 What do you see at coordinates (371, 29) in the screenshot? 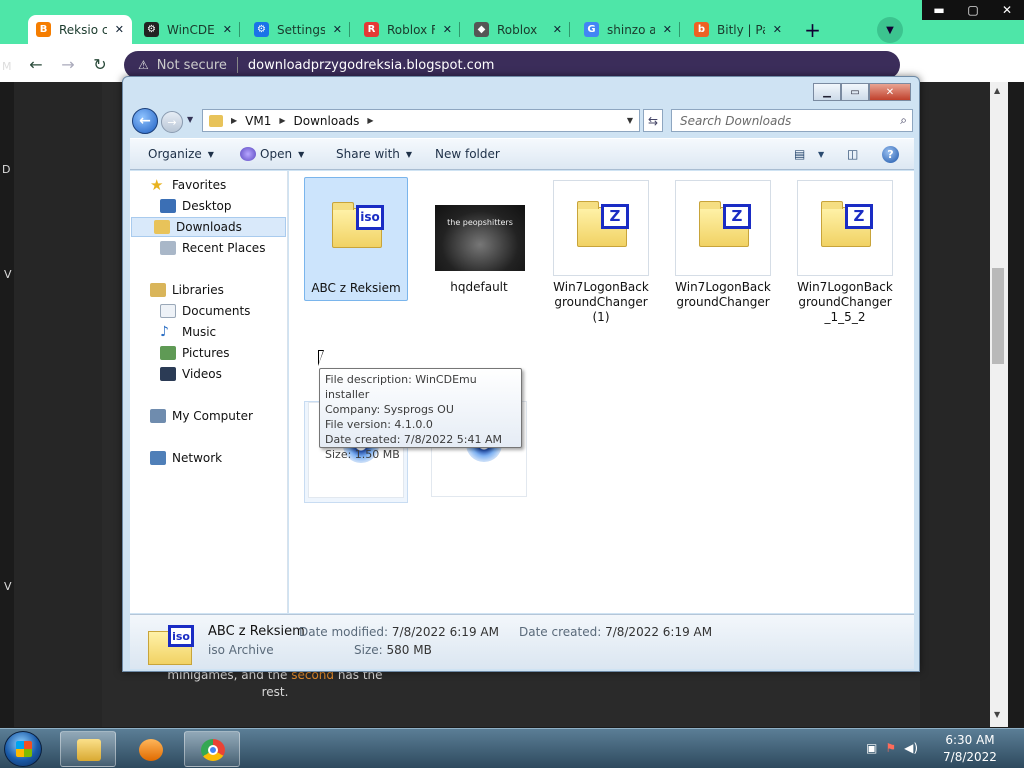
I see `roblox-icon: R` at bounding box center [371, 29].